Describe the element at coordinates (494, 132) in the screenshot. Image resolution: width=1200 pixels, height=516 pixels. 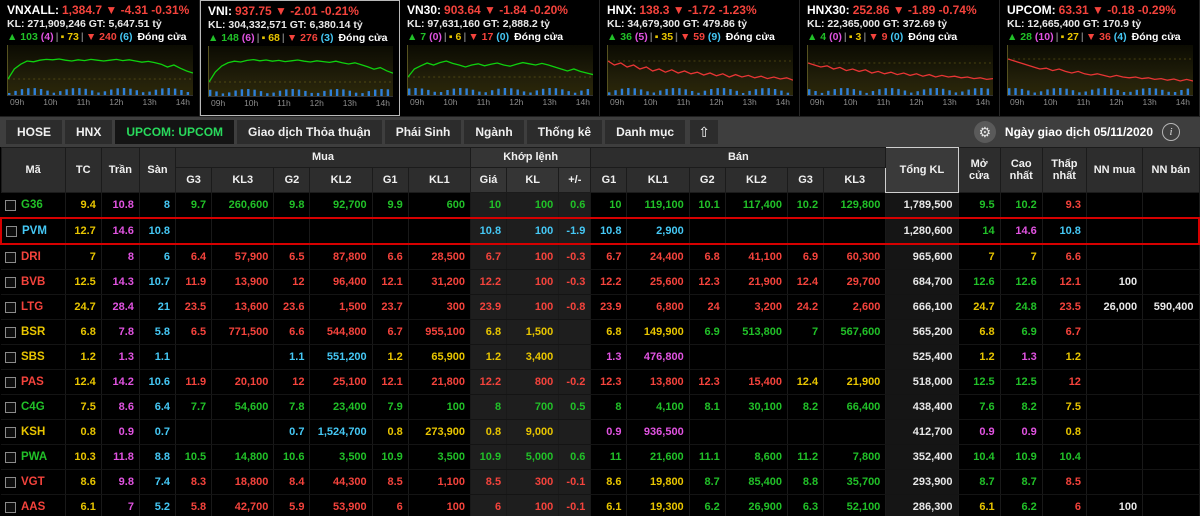
I see `tab-ng-nh: Ngành` at that location.